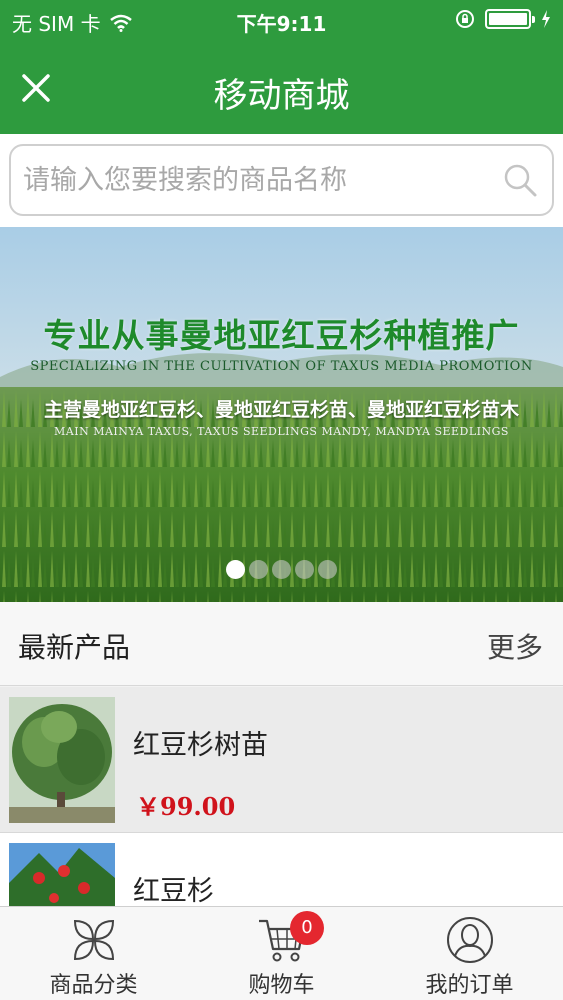  Describe the element at coordinates (281, 985) in the screenshot. I see `tab-label: 购物车` at that location.